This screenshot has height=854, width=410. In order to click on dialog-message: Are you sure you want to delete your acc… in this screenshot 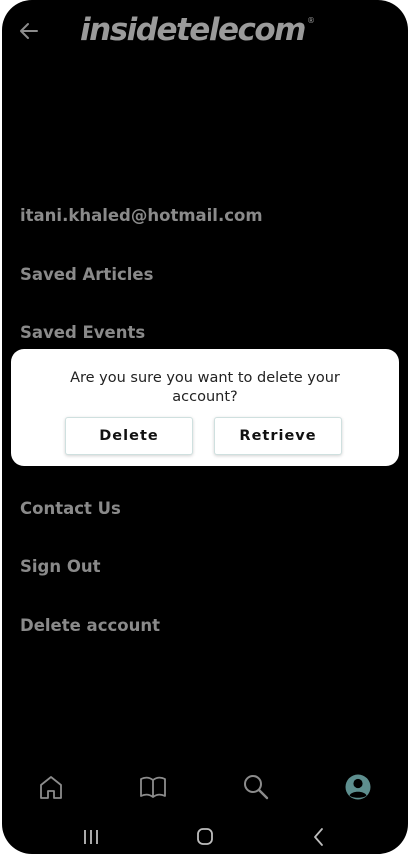, I will do `click(205, 387)`.